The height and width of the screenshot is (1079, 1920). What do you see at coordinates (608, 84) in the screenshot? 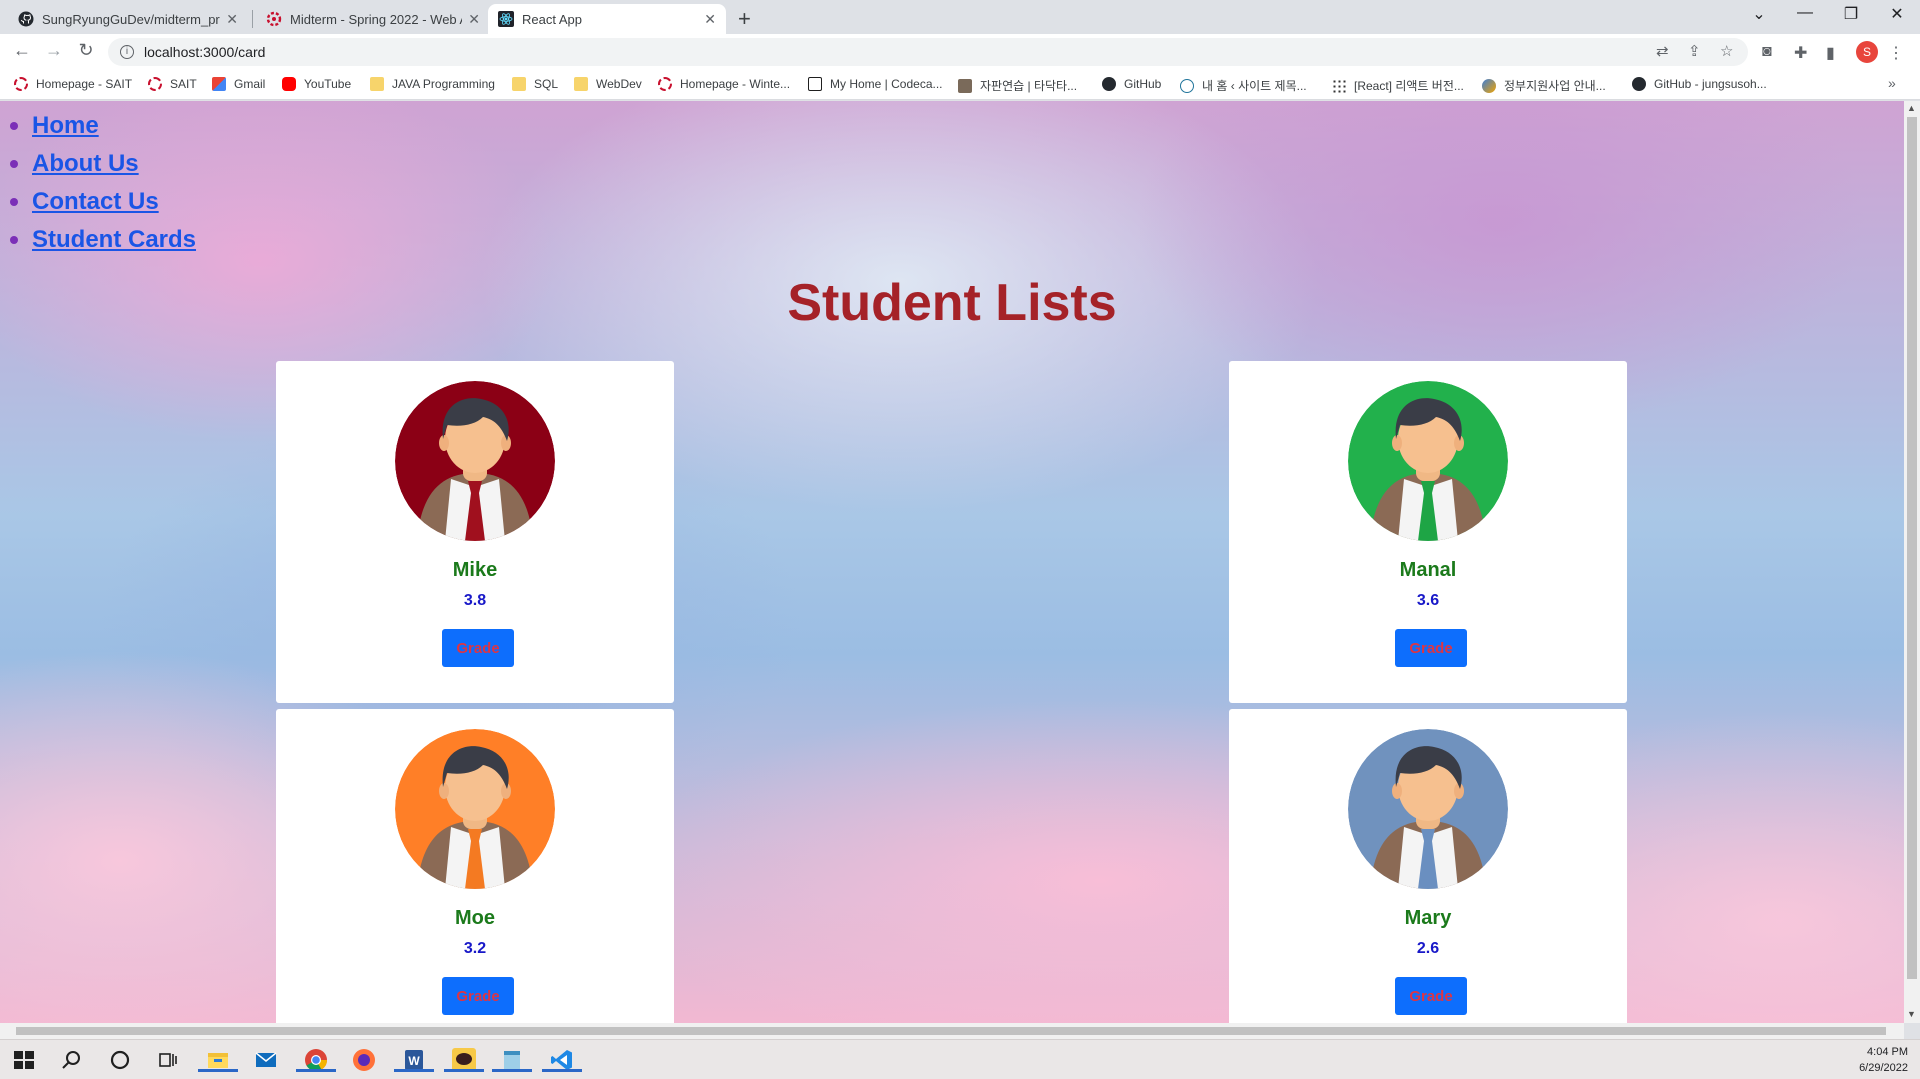
I see `bookmark-item: WebDev` at bounding box center [608, 84].